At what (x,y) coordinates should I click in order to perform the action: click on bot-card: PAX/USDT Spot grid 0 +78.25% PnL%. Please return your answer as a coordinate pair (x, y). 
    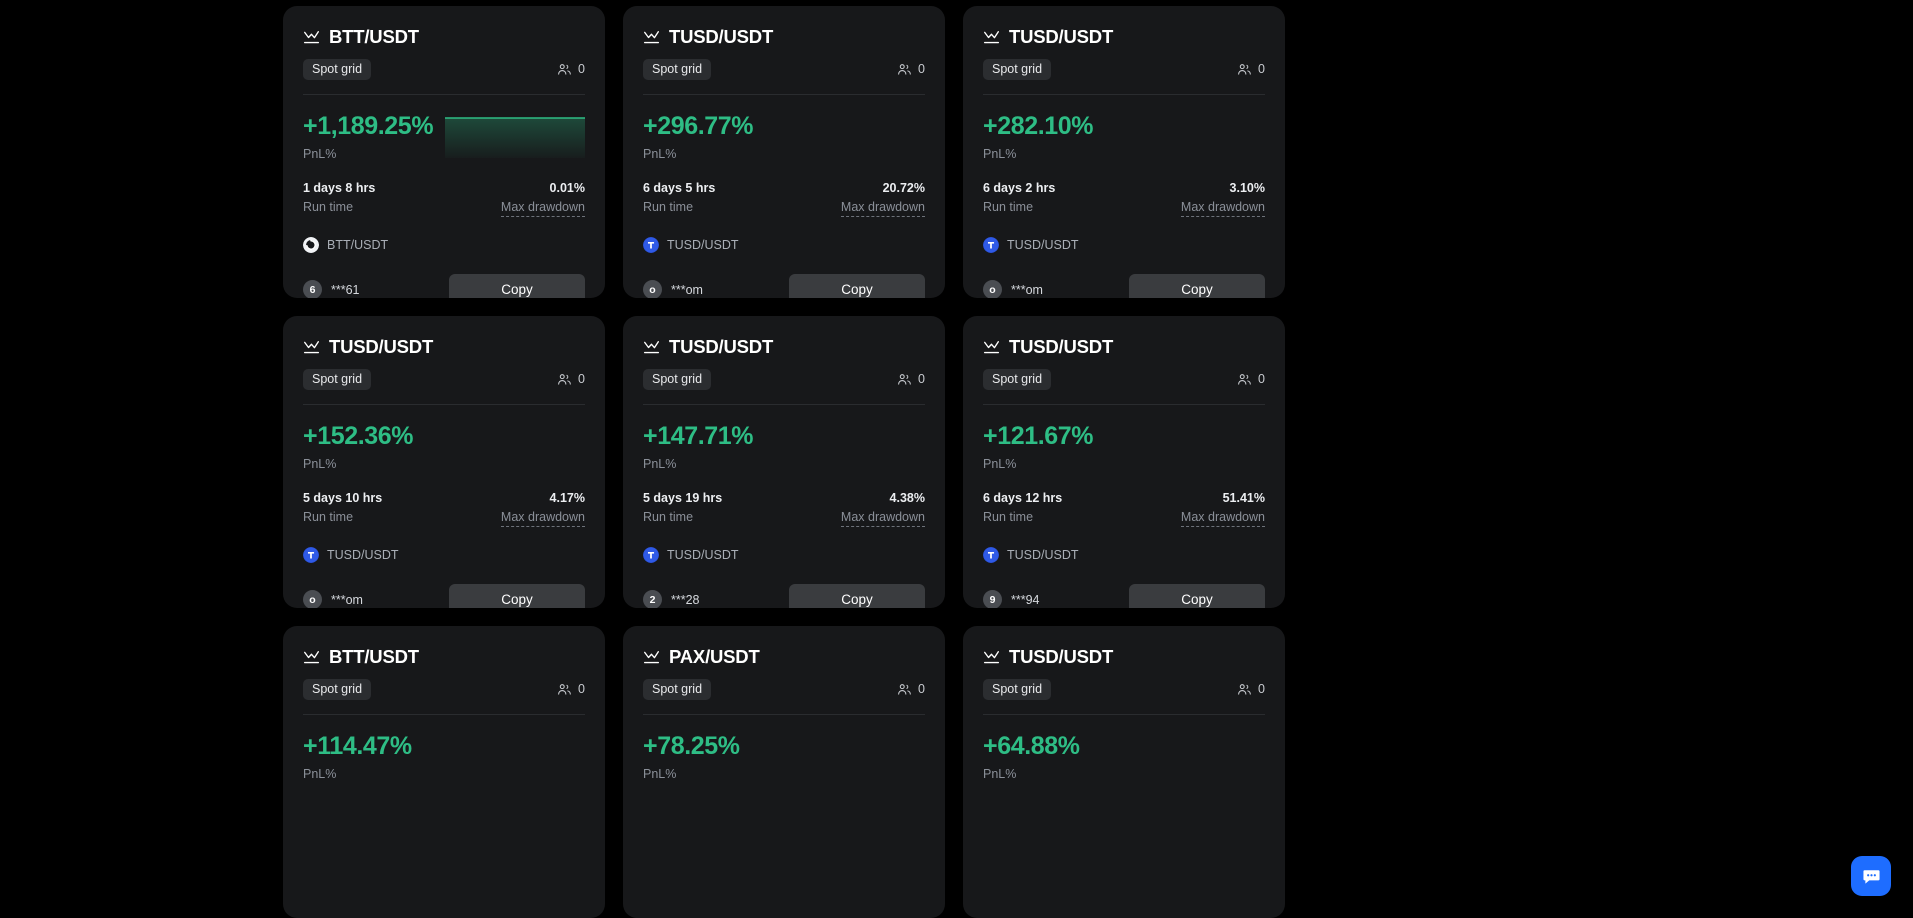
    Looking at the image, I should click on (784, 772).